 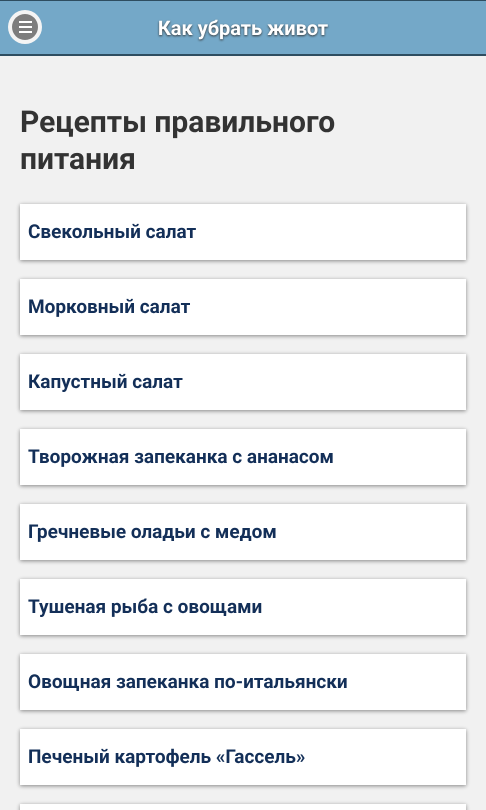 What do you see at coordinates (243, 682) in the screenshot?
I see `recipe-link: Овощная запеканка по-итальянски` at bounding box center [243, 682].